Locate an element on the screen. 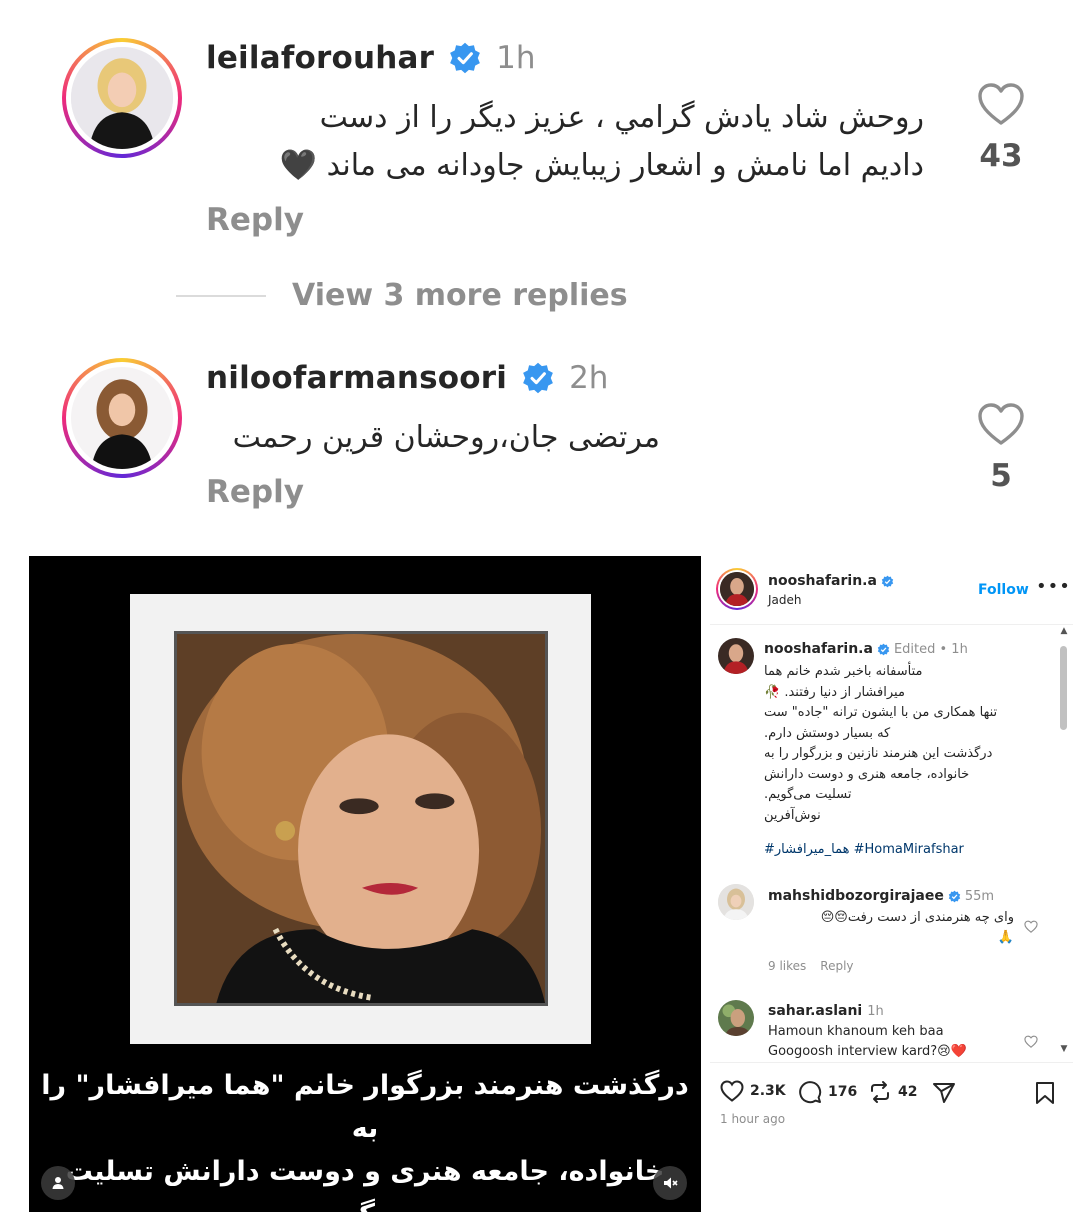 This screenshot has height=1228, width=1073. like-action: 2.3K is located at coordinates (753, 1091).